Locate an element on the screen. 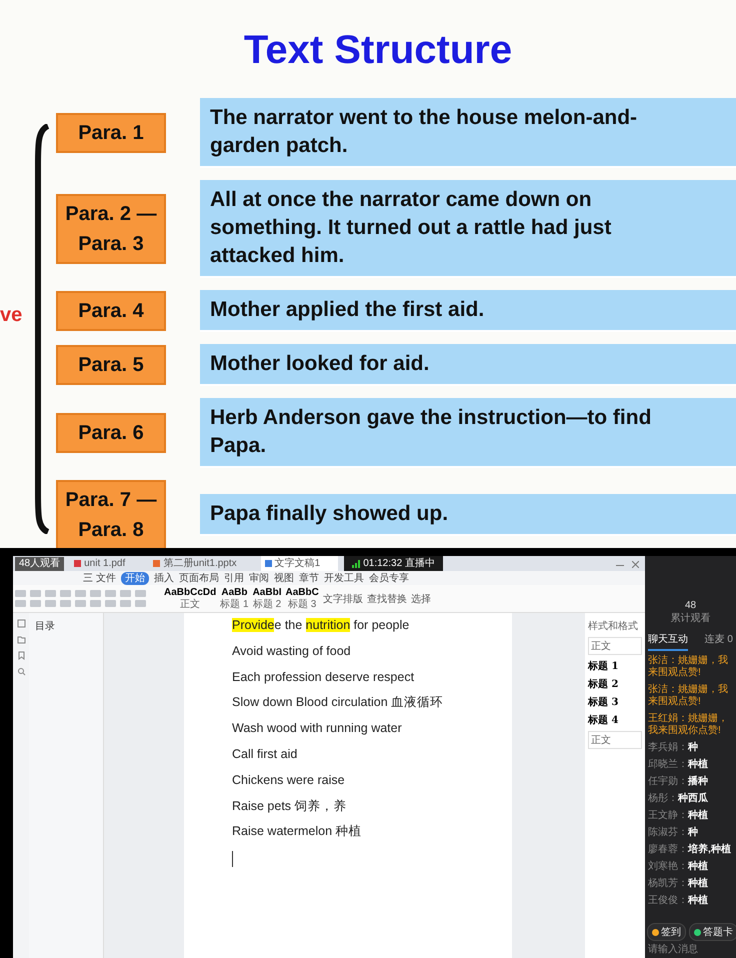  menu-tab: 会员专享 is located at coordinates (388, 578).